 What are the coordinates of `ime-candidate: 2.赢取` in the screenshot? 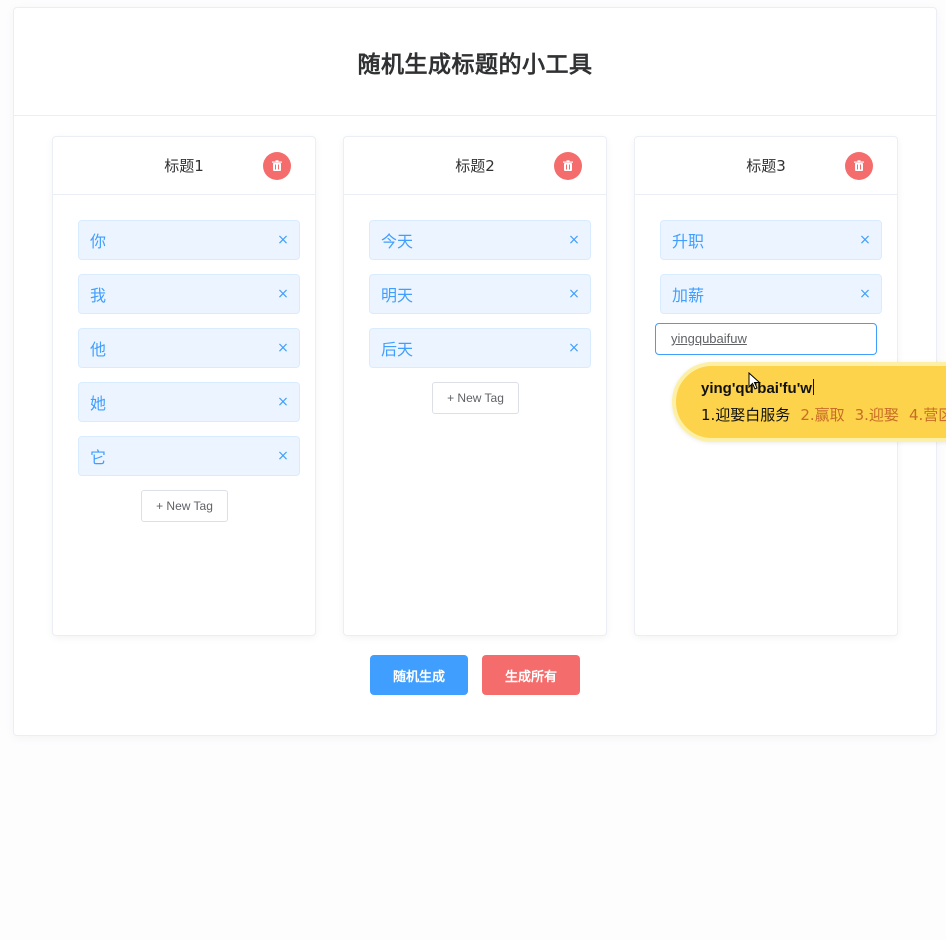 It's located at (822, 414).